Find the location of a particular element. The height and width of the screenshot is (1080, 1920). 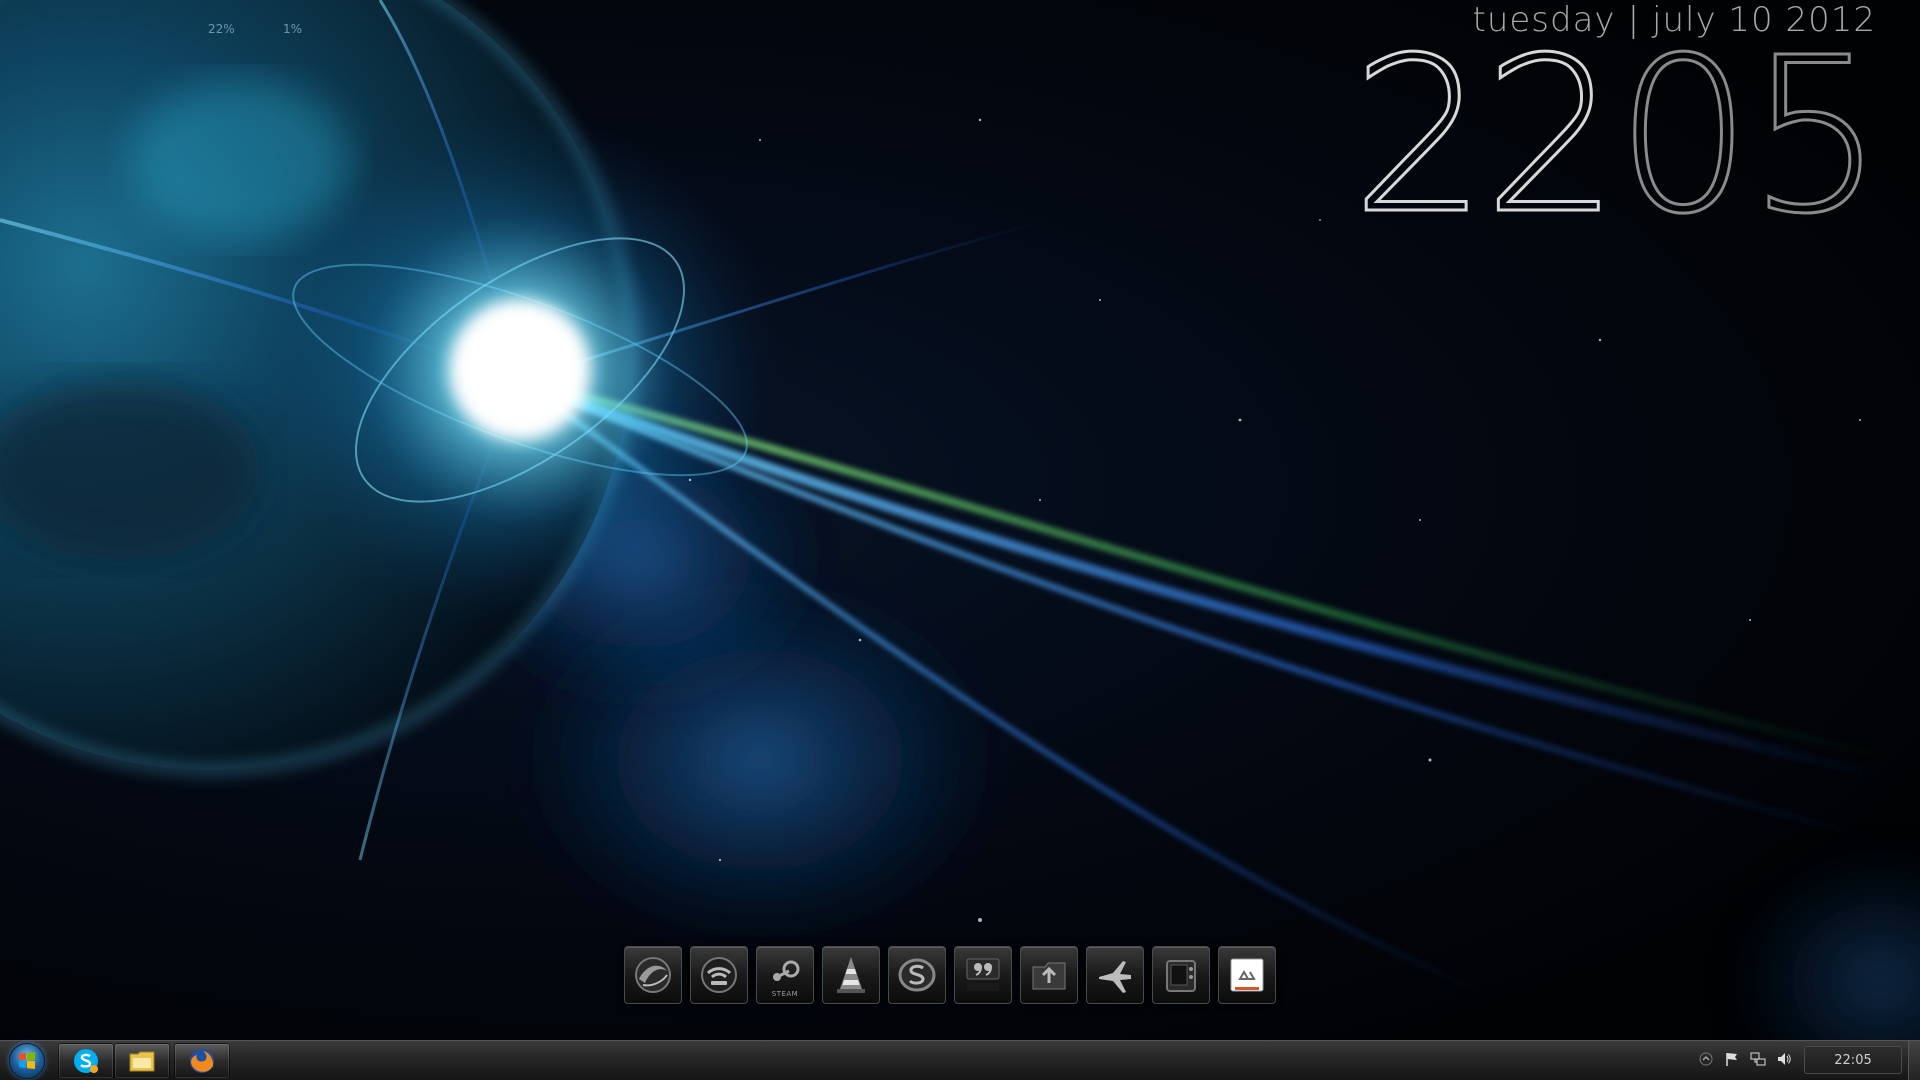

network-icon is located at coordinates (1758, 1059).